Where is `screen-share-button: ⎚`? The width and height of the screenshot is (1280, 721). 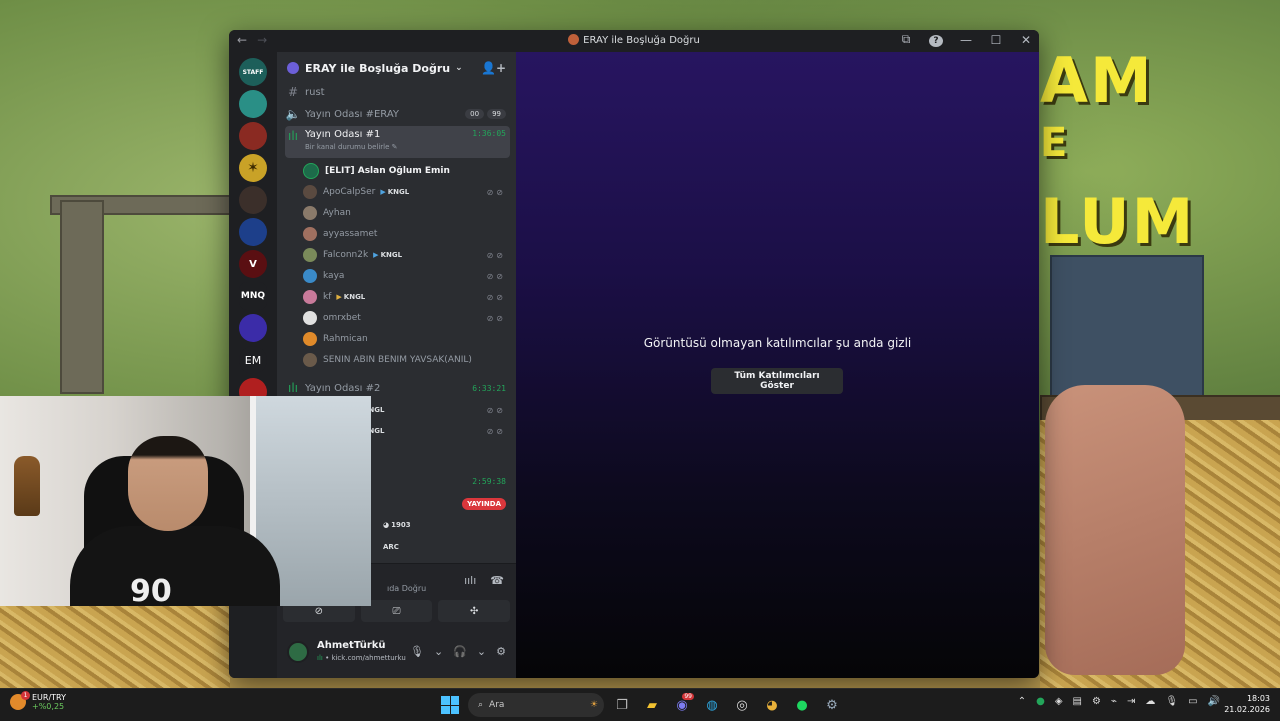 screen-share-button: ⎚ is located at coordinates (396, 611).